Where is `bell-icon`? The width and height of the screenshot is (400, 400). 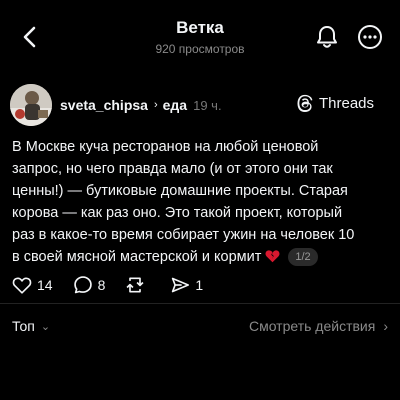 bell-icon is located at coordinates (327, 37).